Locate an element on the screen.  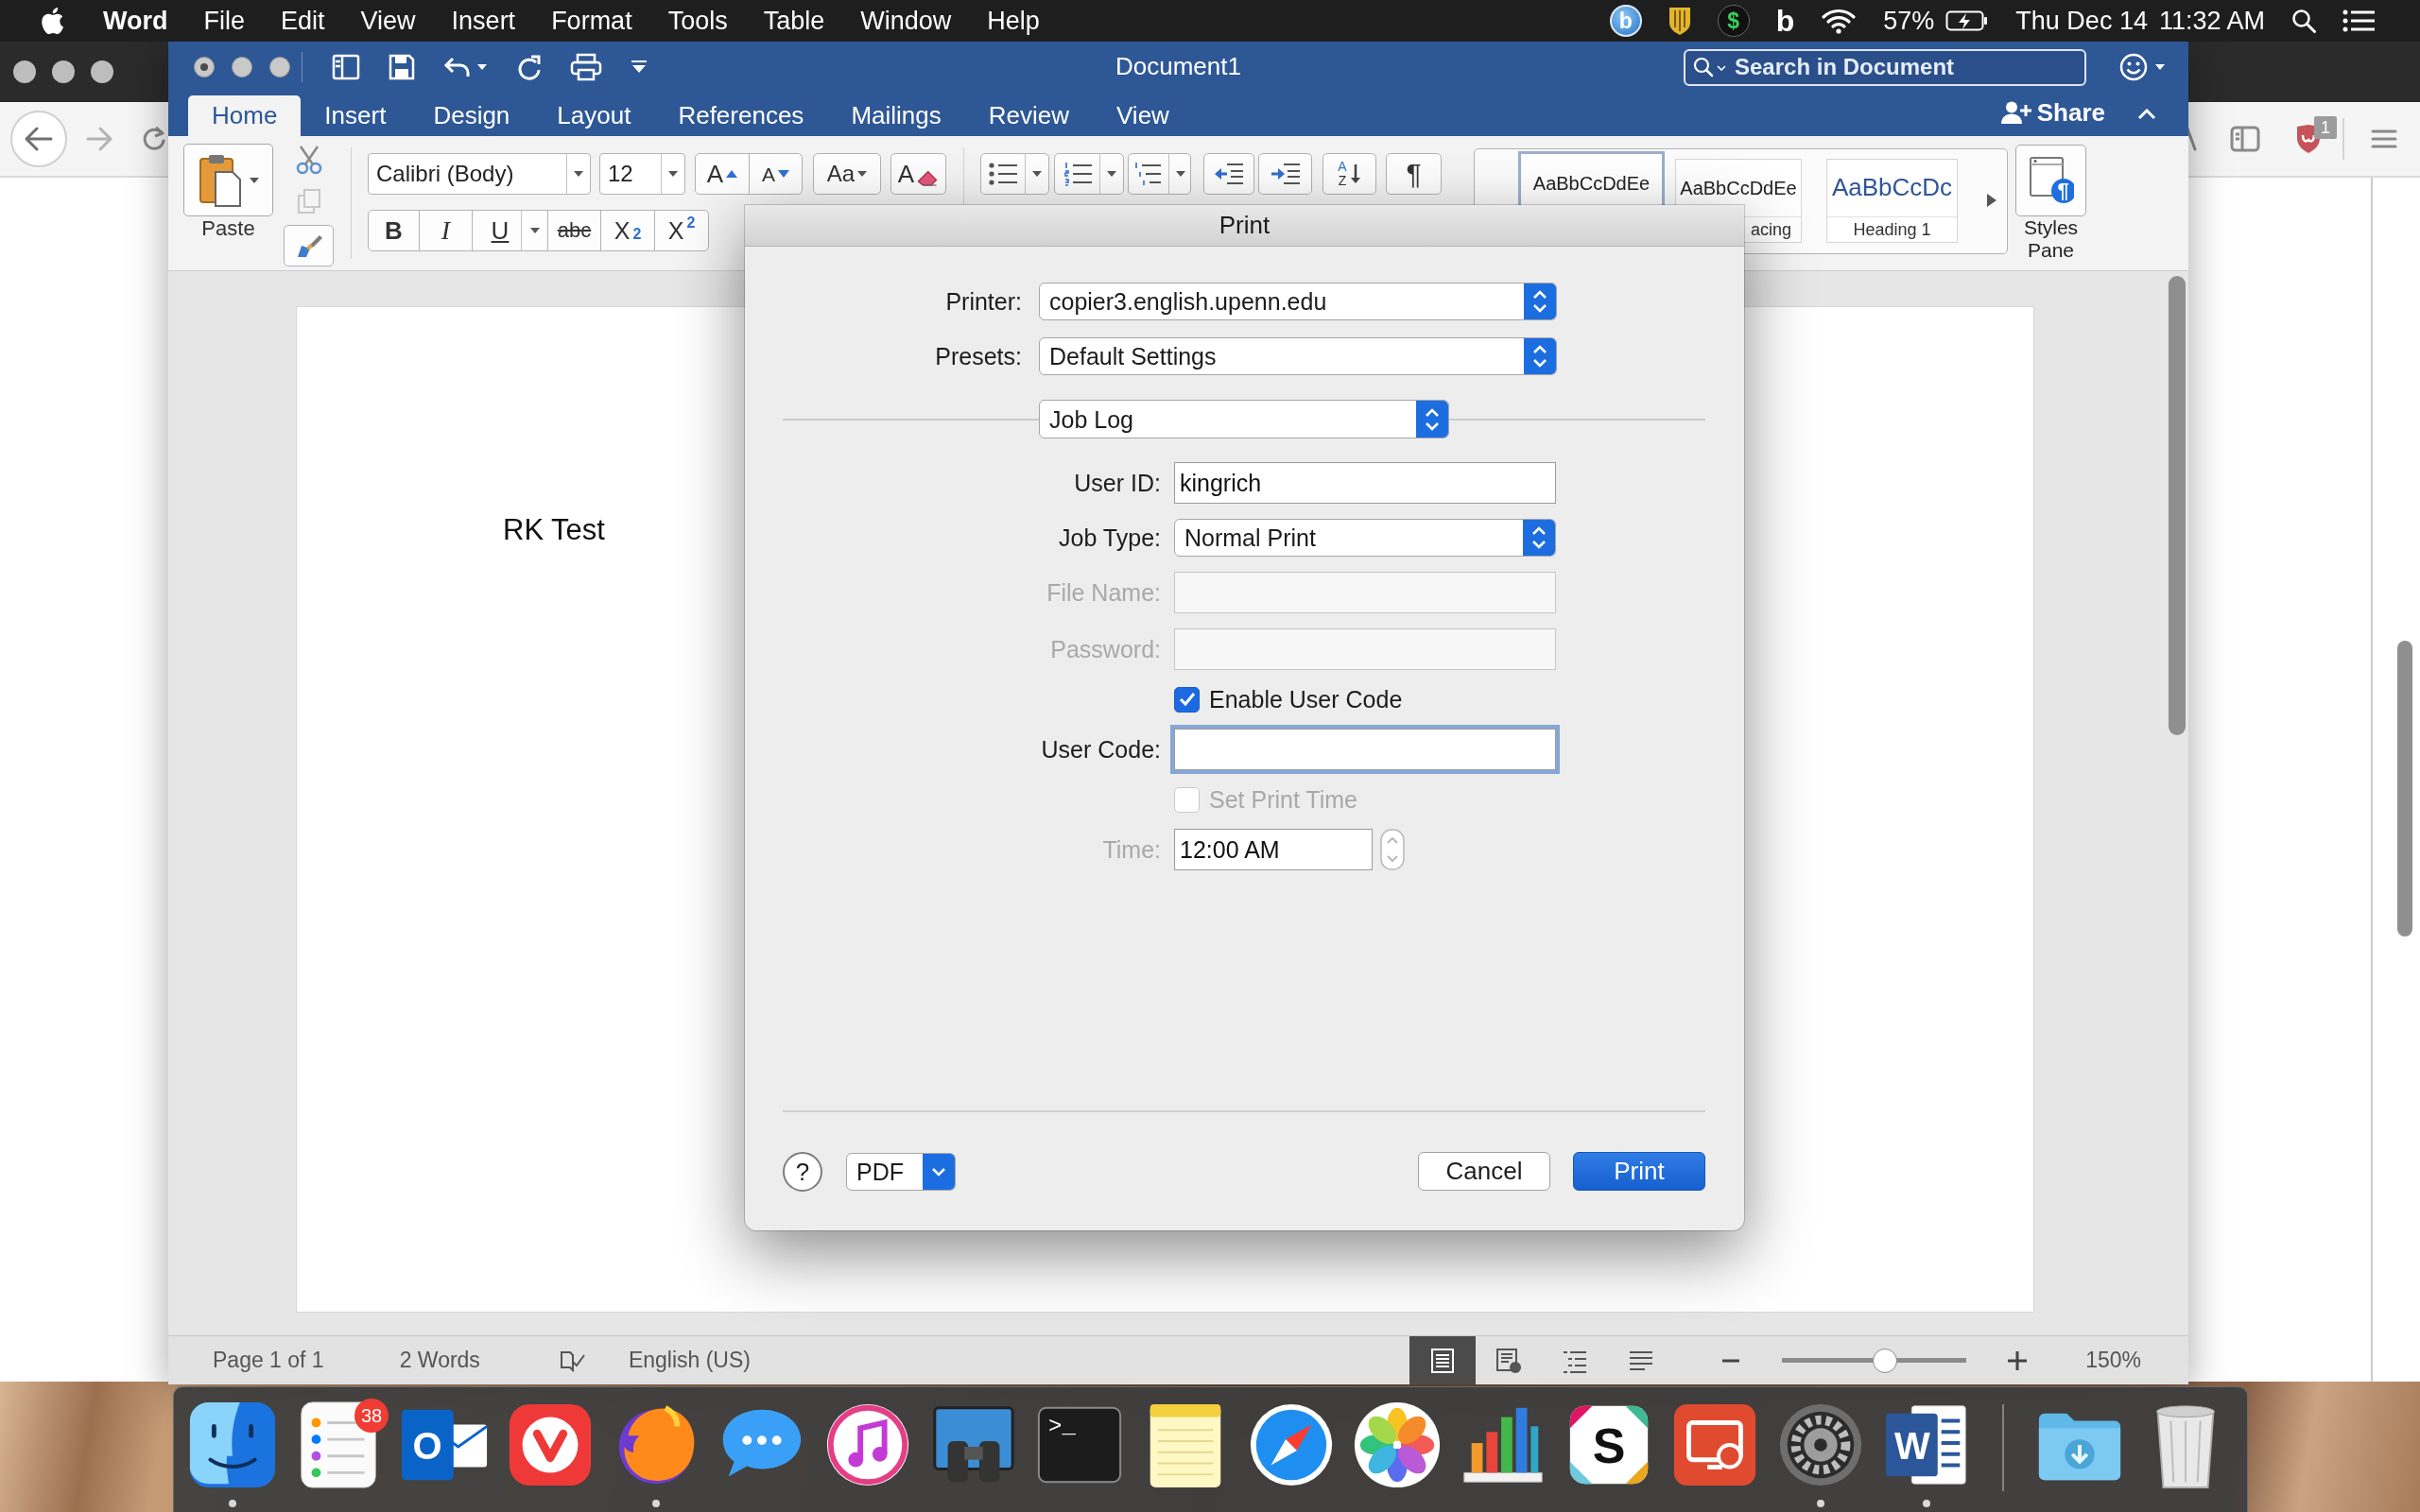
menu-date: Thu Dec 14 is located at coordinates (2081, 21).